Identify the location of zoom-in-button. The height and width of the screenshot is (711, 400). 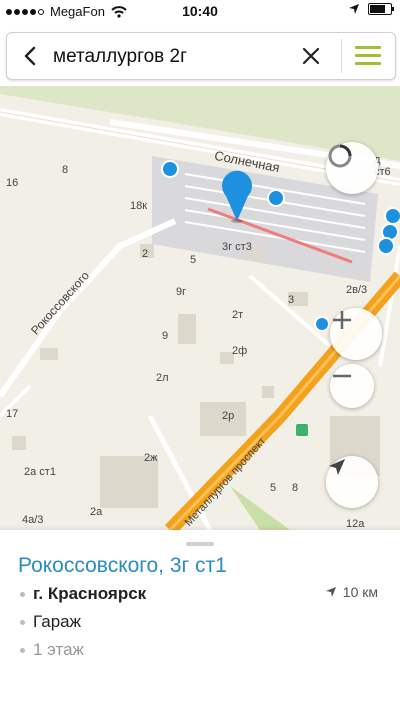
(356, 334).